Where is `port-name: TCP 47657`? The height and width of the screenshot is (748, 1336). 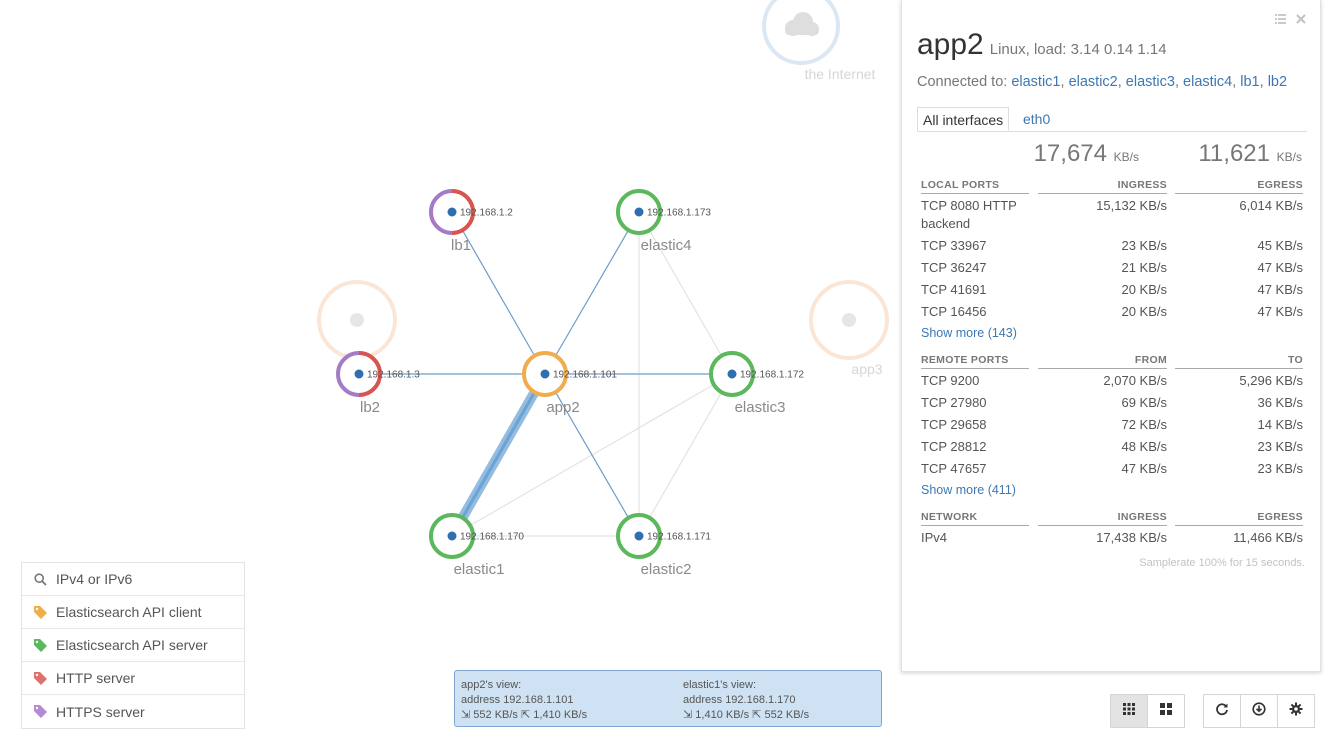 port-name: TCP 47657 is located at coordinates (954, 468).